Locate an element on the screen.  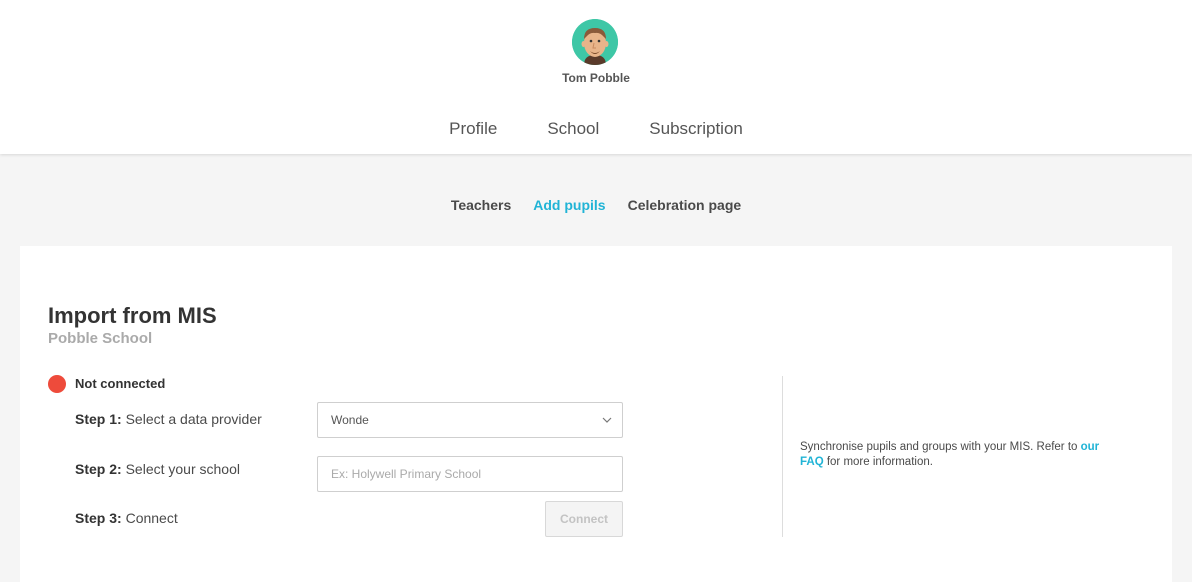
user-name: Tom Pobble is located at coordinates (596, 78).